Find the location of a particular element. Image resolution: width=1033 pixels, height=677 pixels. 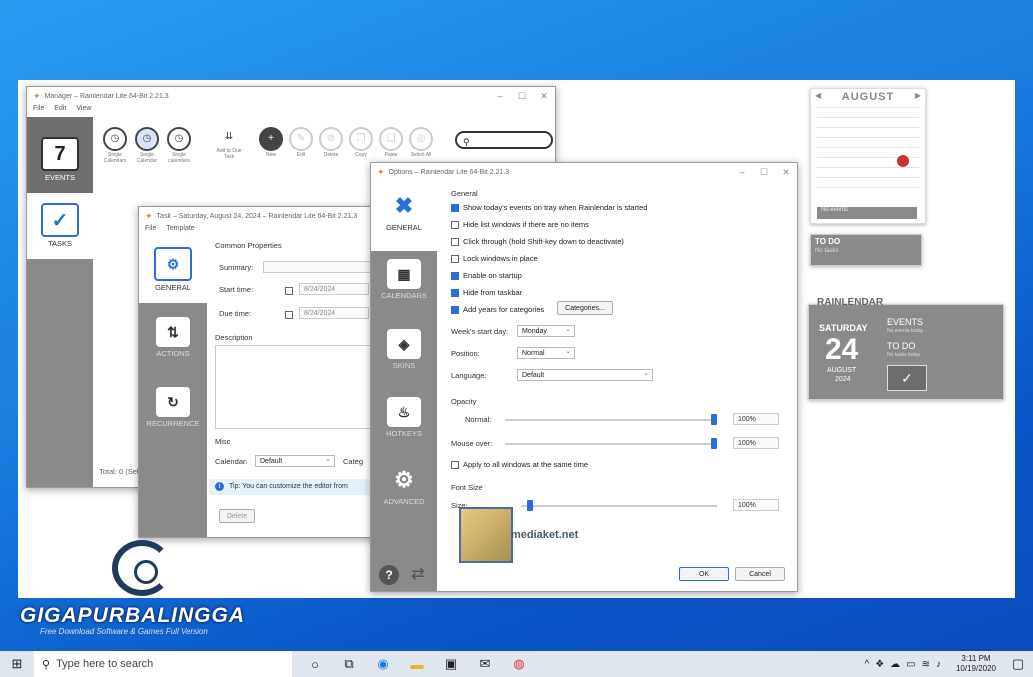

nav-tasks: ✓ TASKS is located at coordinates (60, 226).